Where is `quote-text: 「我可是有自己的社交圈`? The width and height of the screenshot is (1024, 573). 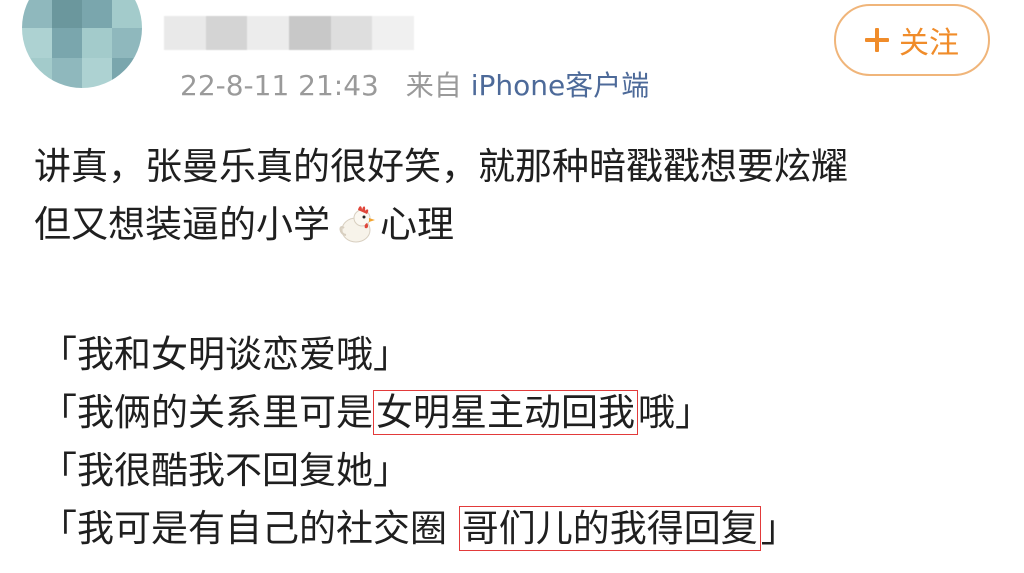
quote-text: 「我可是有自己的社交圈 is located at coordinates (249, 528).